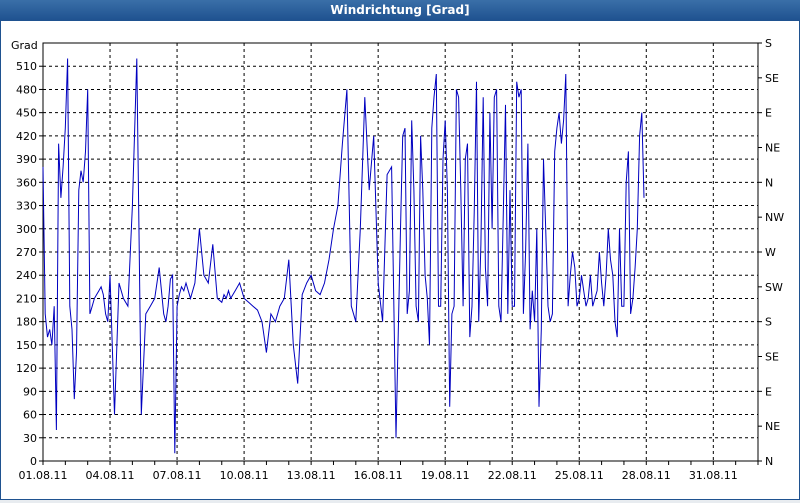 Image resolution: width=800 pixels, height=503 pixels. Describe the element at coordinates (26, 368) in the screenshot. I see `y-tick-label: 120` at that location.